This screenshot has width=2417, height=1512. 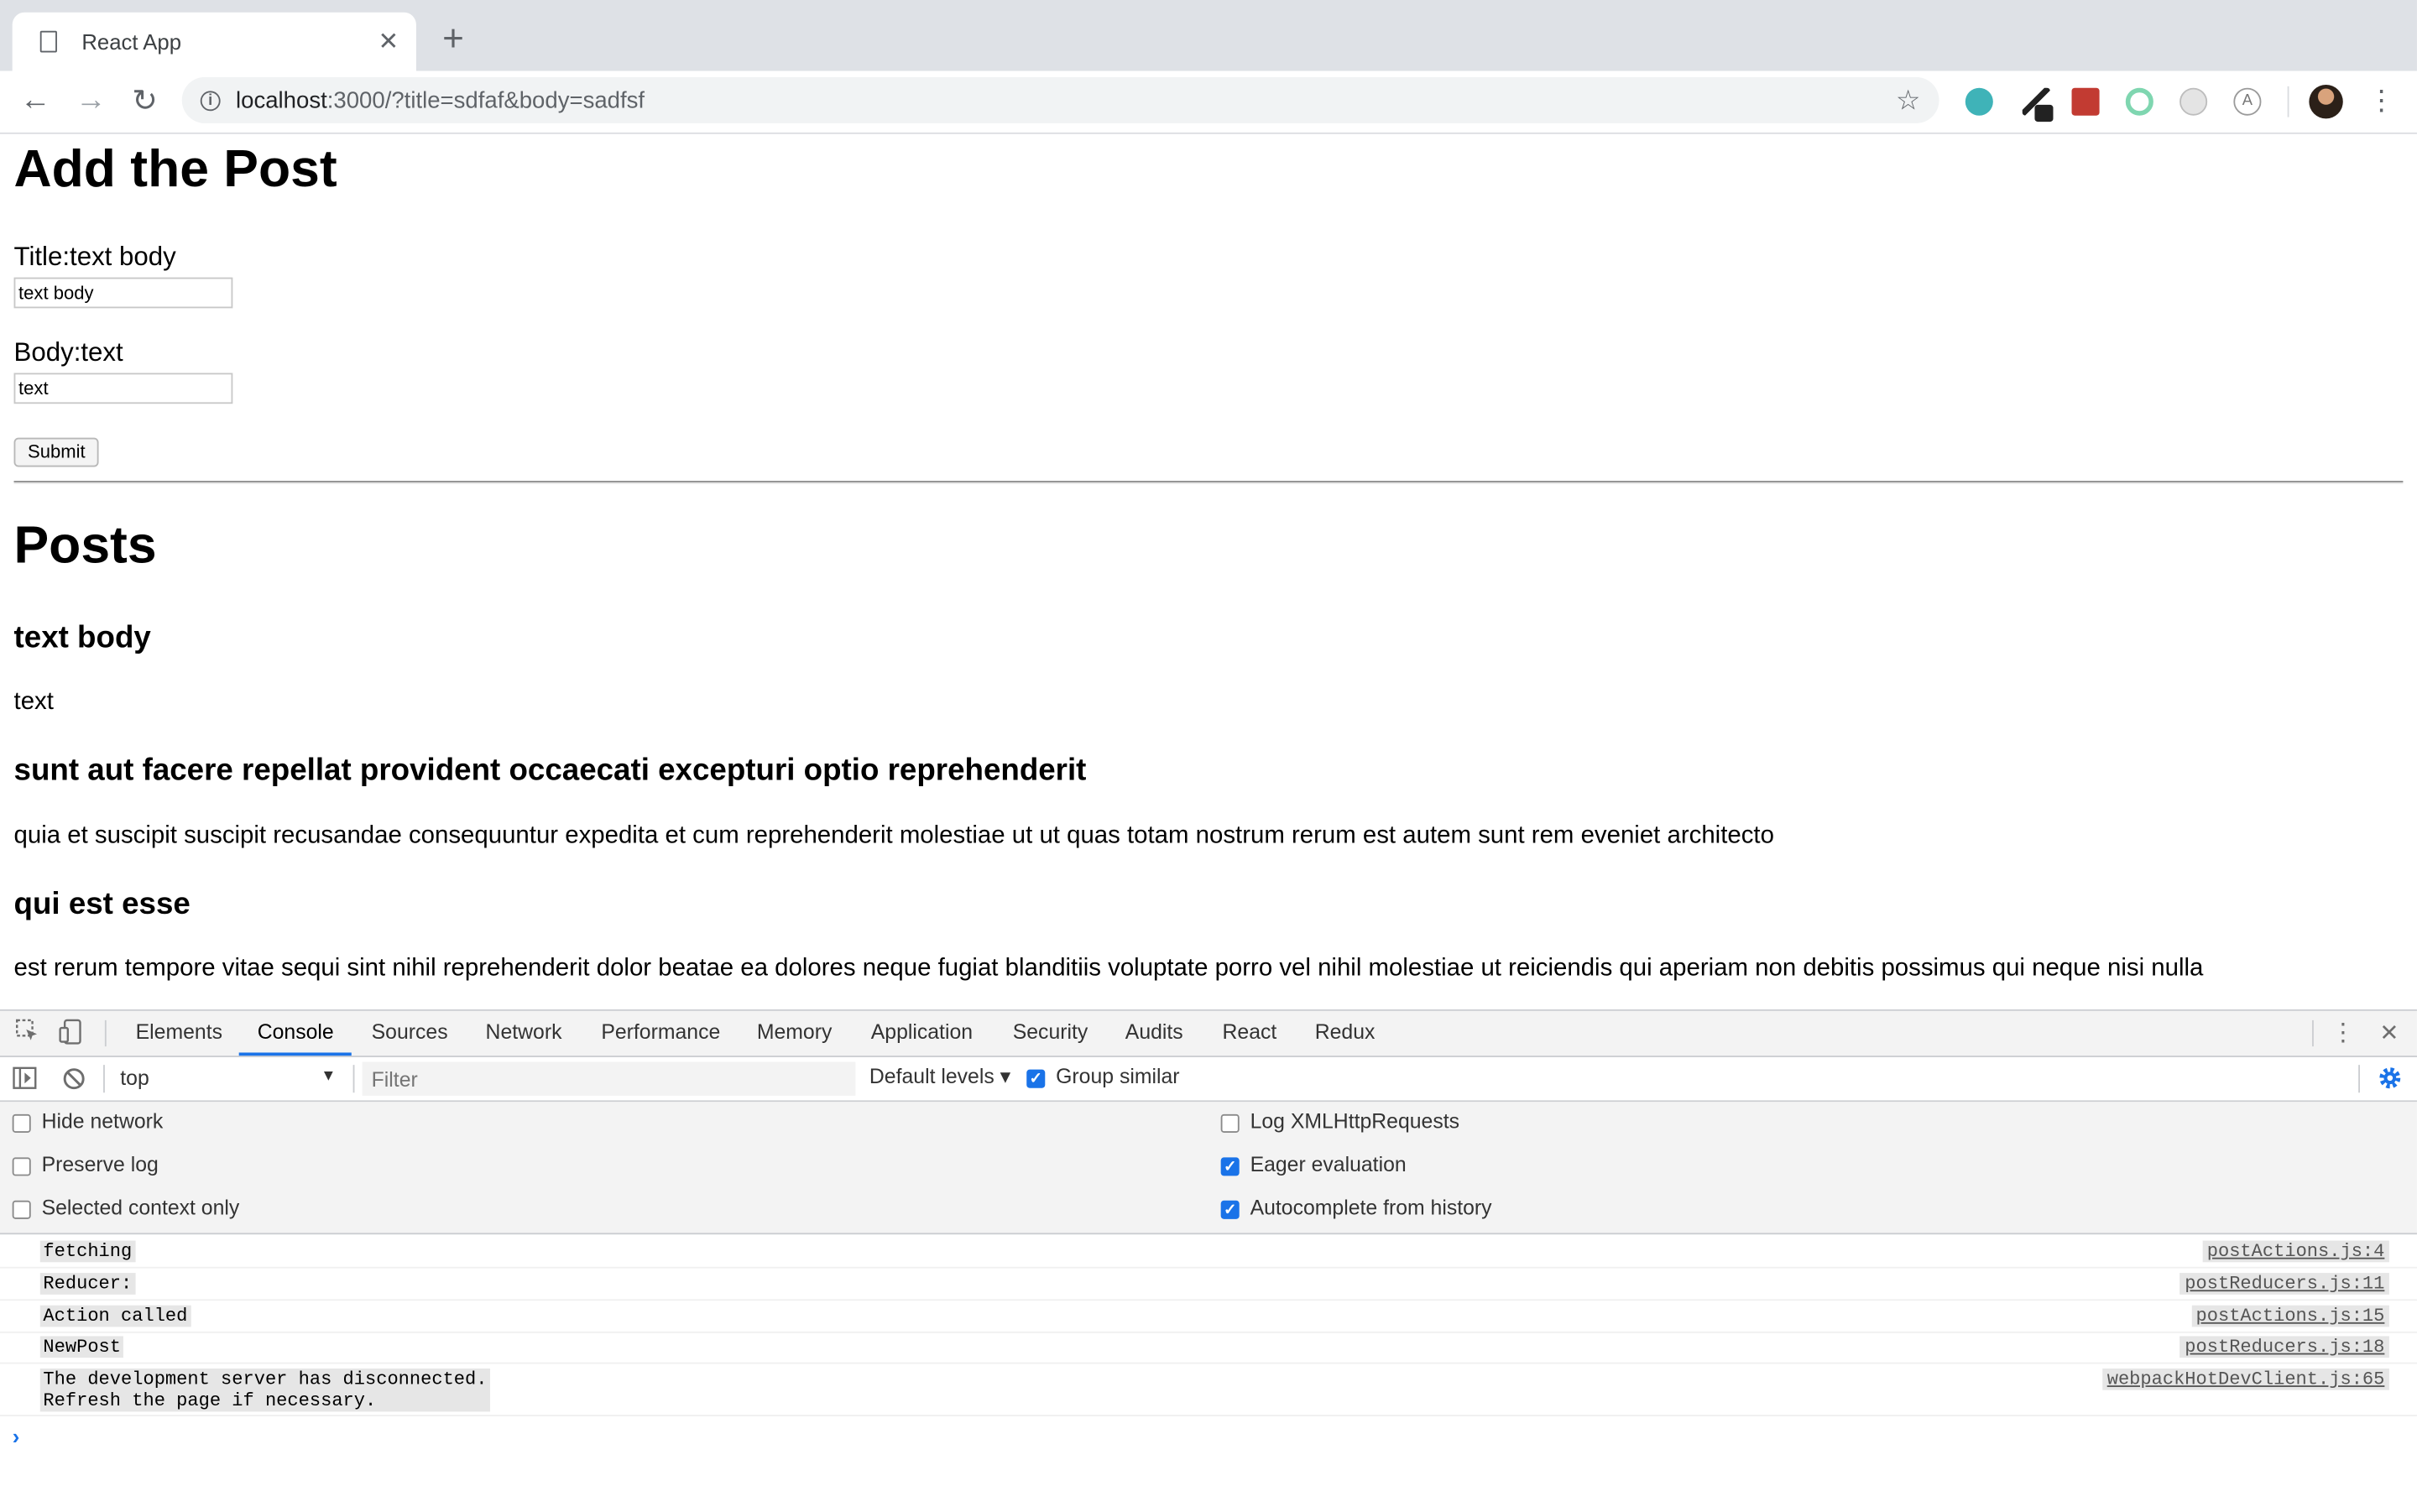 What do you see at coordinates (453, 39) in the screenshot?
I see `new-tab-button: +` at bounding box center [453, 39].